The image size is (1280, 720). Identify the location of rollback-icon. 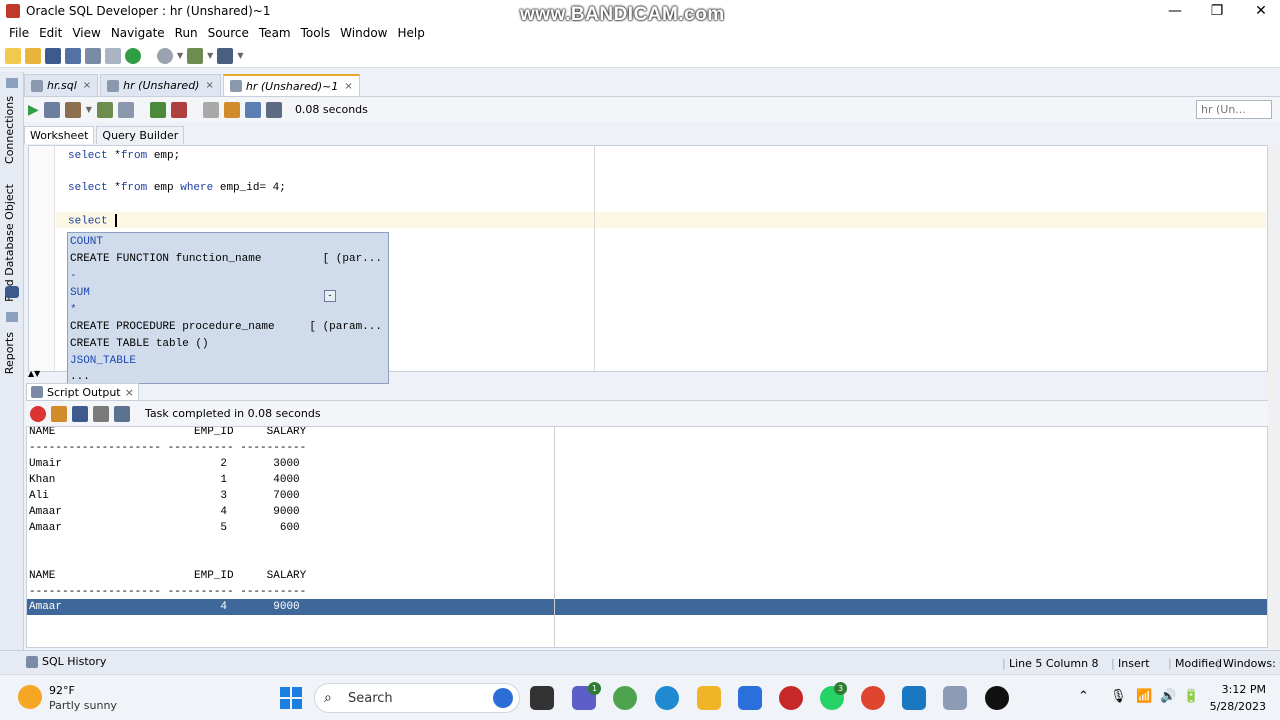
(178, 109).